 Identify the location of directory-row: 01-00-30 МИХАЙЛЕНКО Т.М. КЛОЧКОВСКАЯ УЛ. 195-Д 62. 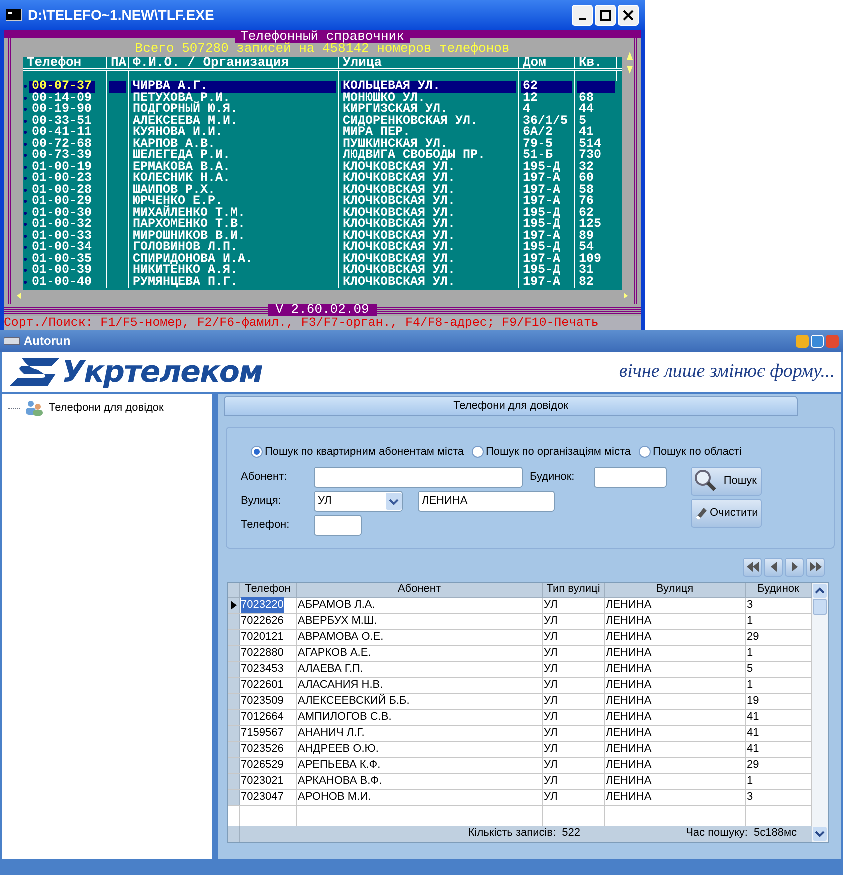
(322, 213).